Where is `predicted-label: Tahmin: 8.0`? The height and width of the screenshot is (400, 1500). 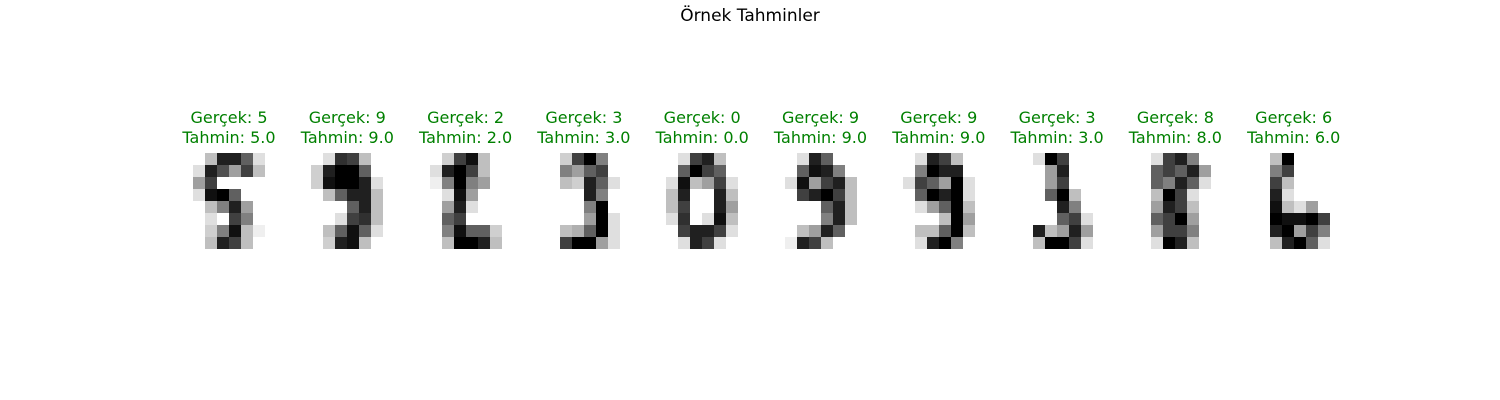 predicted-label: Tahmin: 8.0 is located at coordinates (1175, 137).